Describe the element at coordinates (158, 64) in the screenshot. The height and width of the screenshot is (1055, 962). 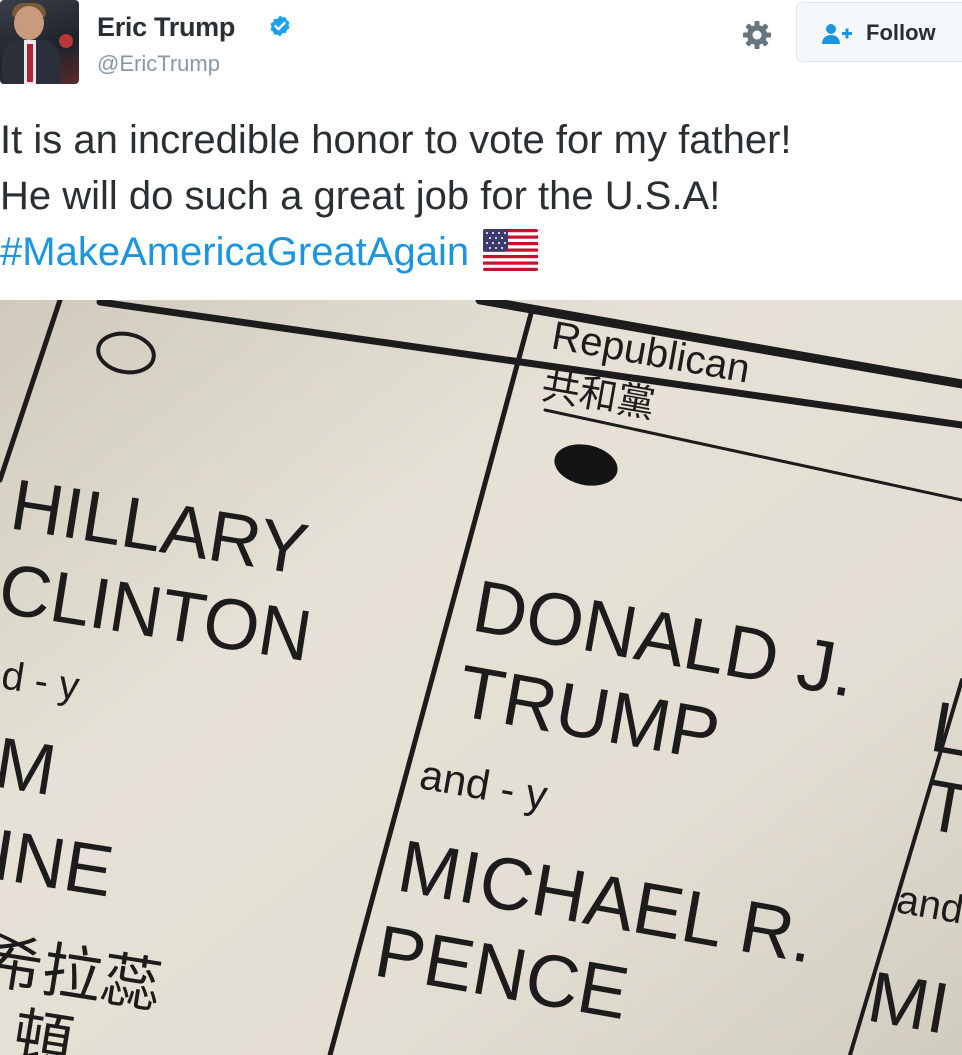
I see `user-handle: @EricTrump` at that location.